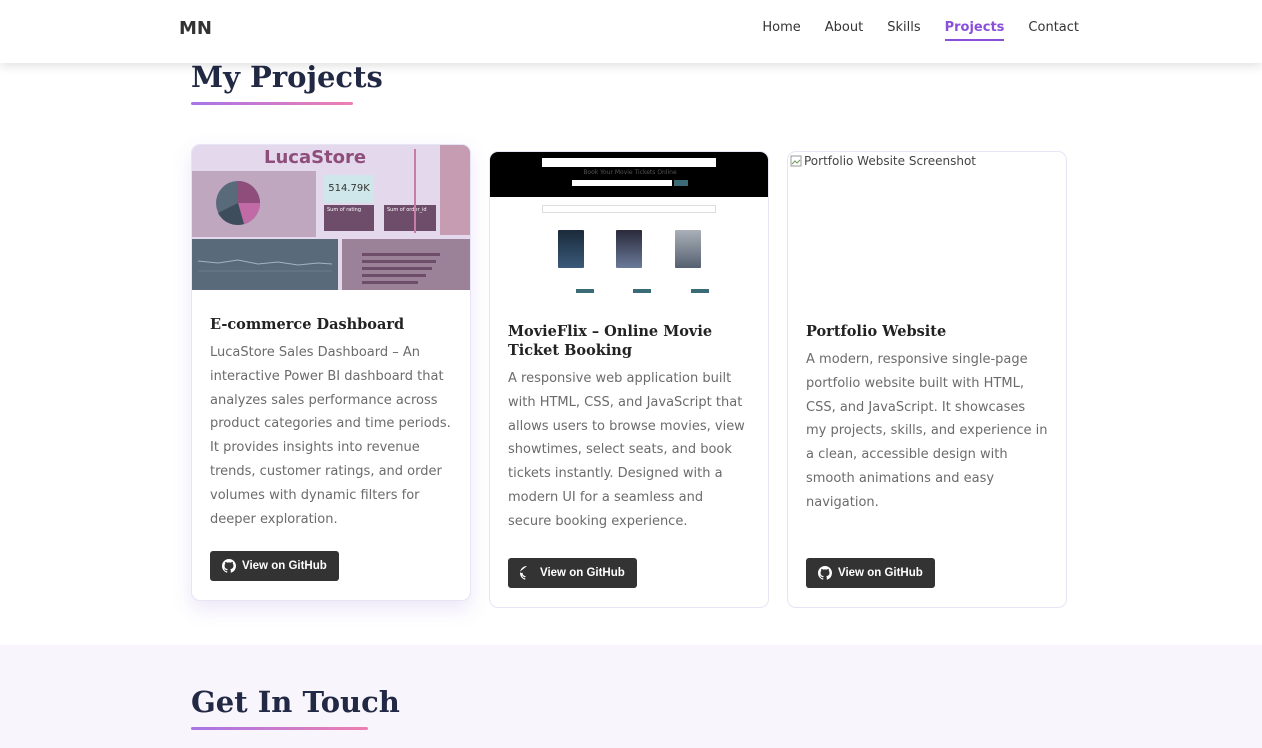 Image resolution: width=1262 pixels, height=748 pixels. I want to click on pie-chart-graphic, so click(238, 203).